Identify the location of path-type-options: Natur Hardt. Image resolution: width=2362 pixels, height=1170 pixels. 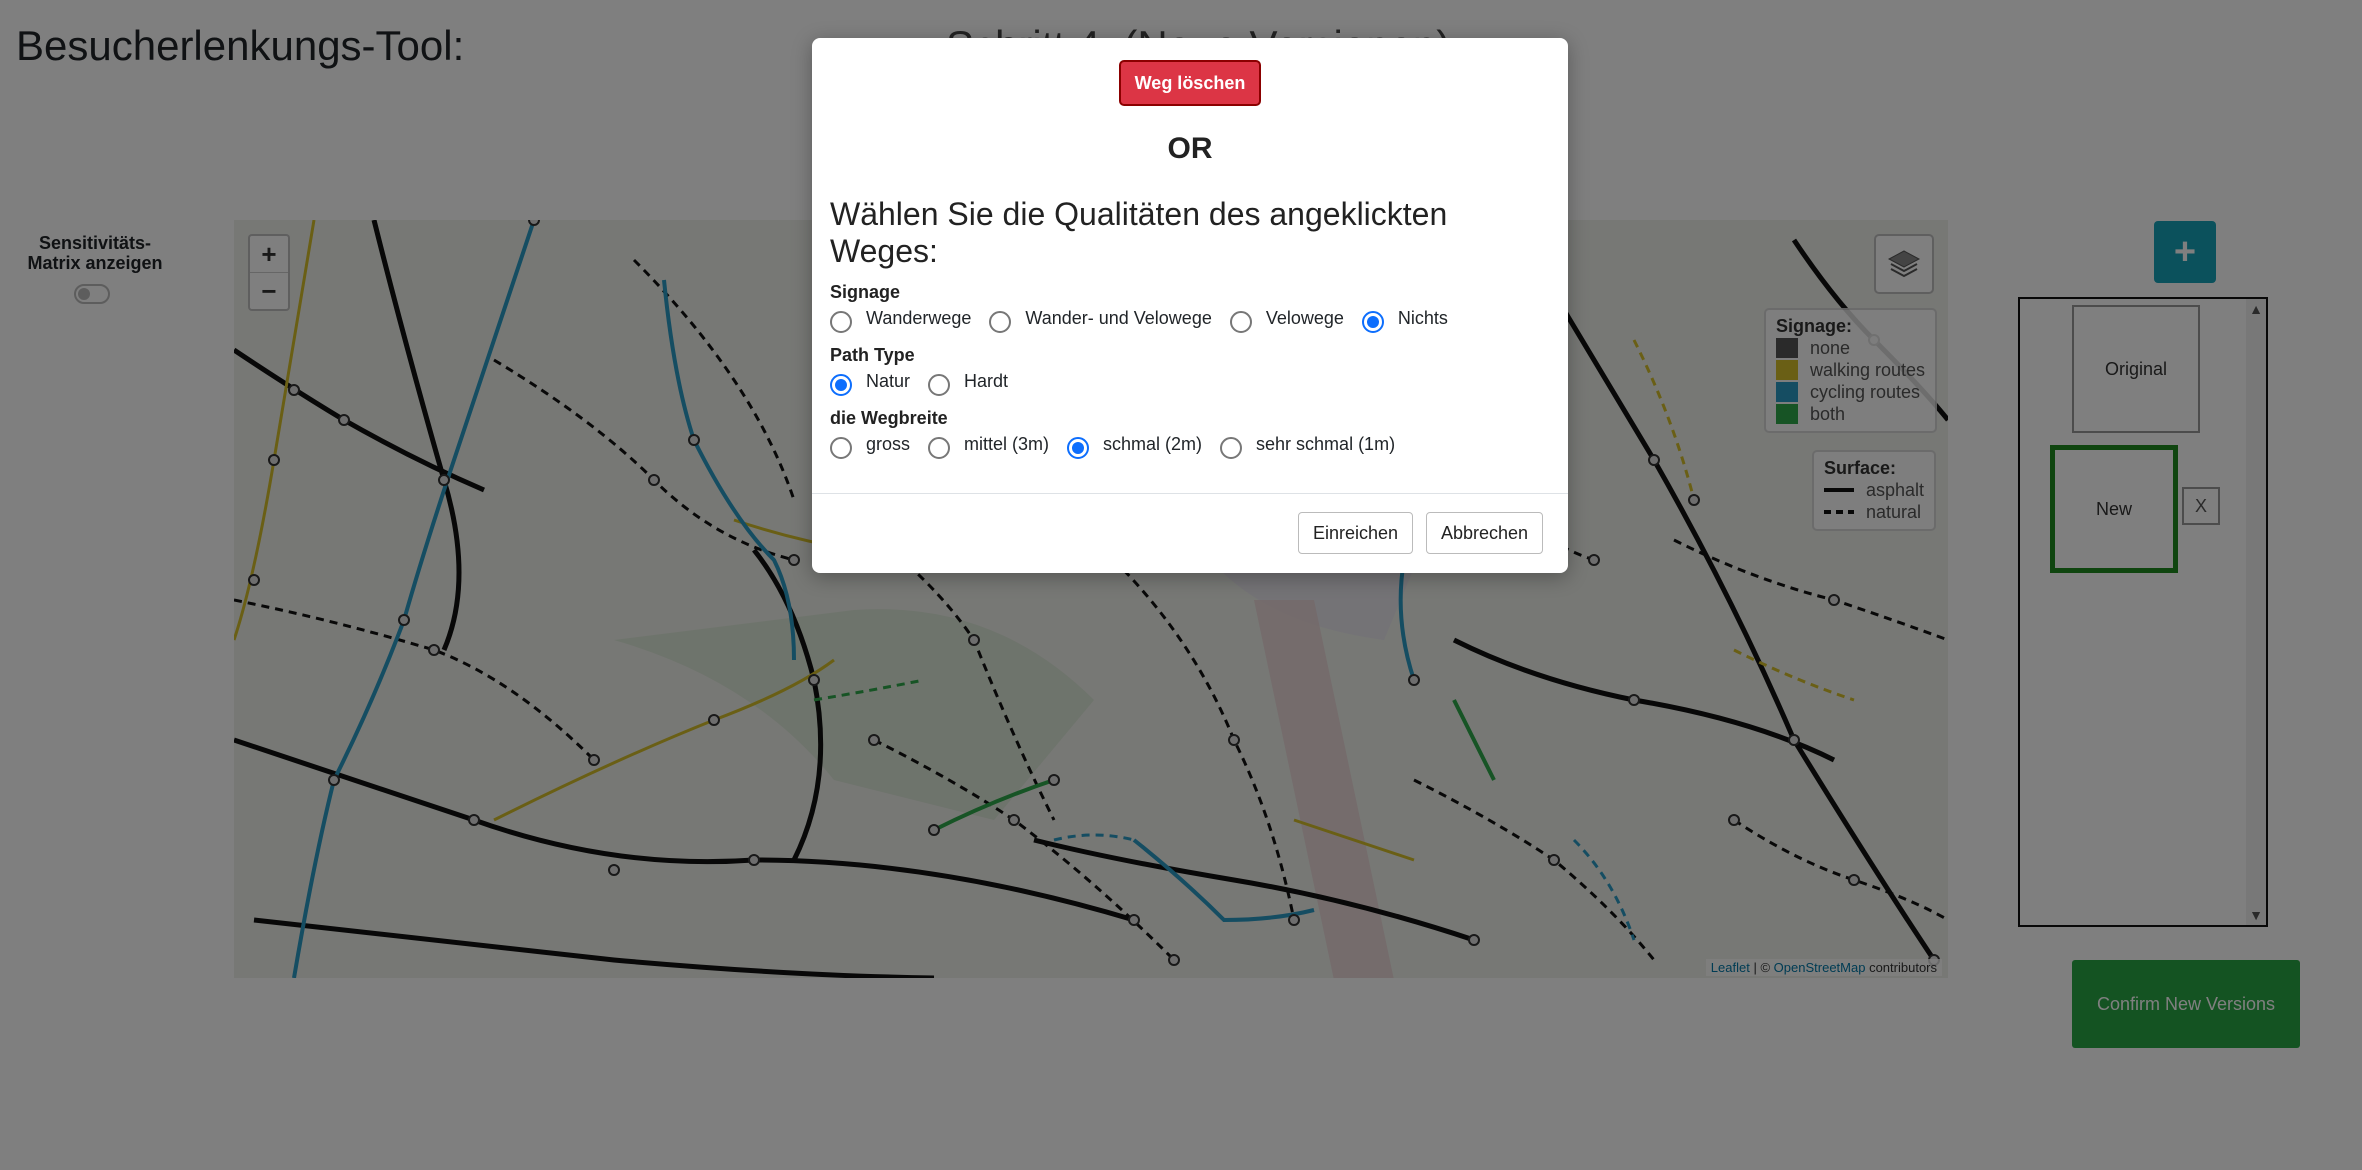
(1190, 383).